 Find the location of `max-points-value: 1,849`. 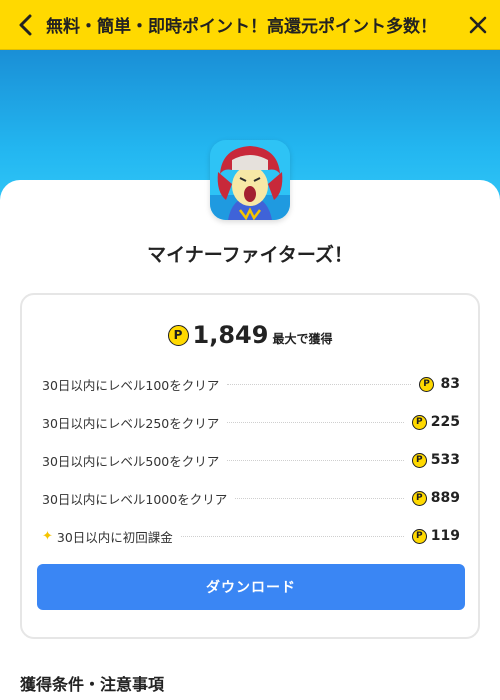

max-points-value: 1,849 is located at coordinates (230, 335).